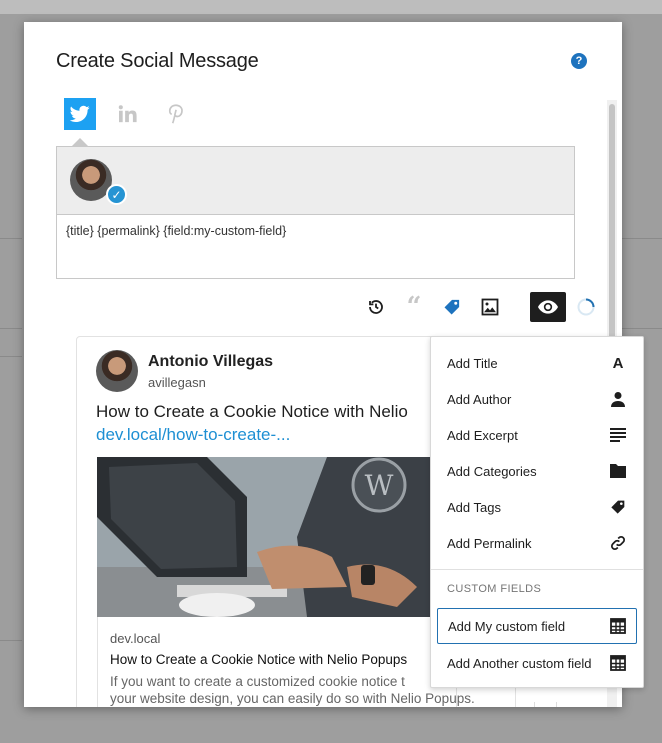 The height and width of the screenshot is (743, 662). Describe the element at coordinates (537, 543) in the screenshot. I see `menu-item-add-permalink: Add Permalink` at that location.